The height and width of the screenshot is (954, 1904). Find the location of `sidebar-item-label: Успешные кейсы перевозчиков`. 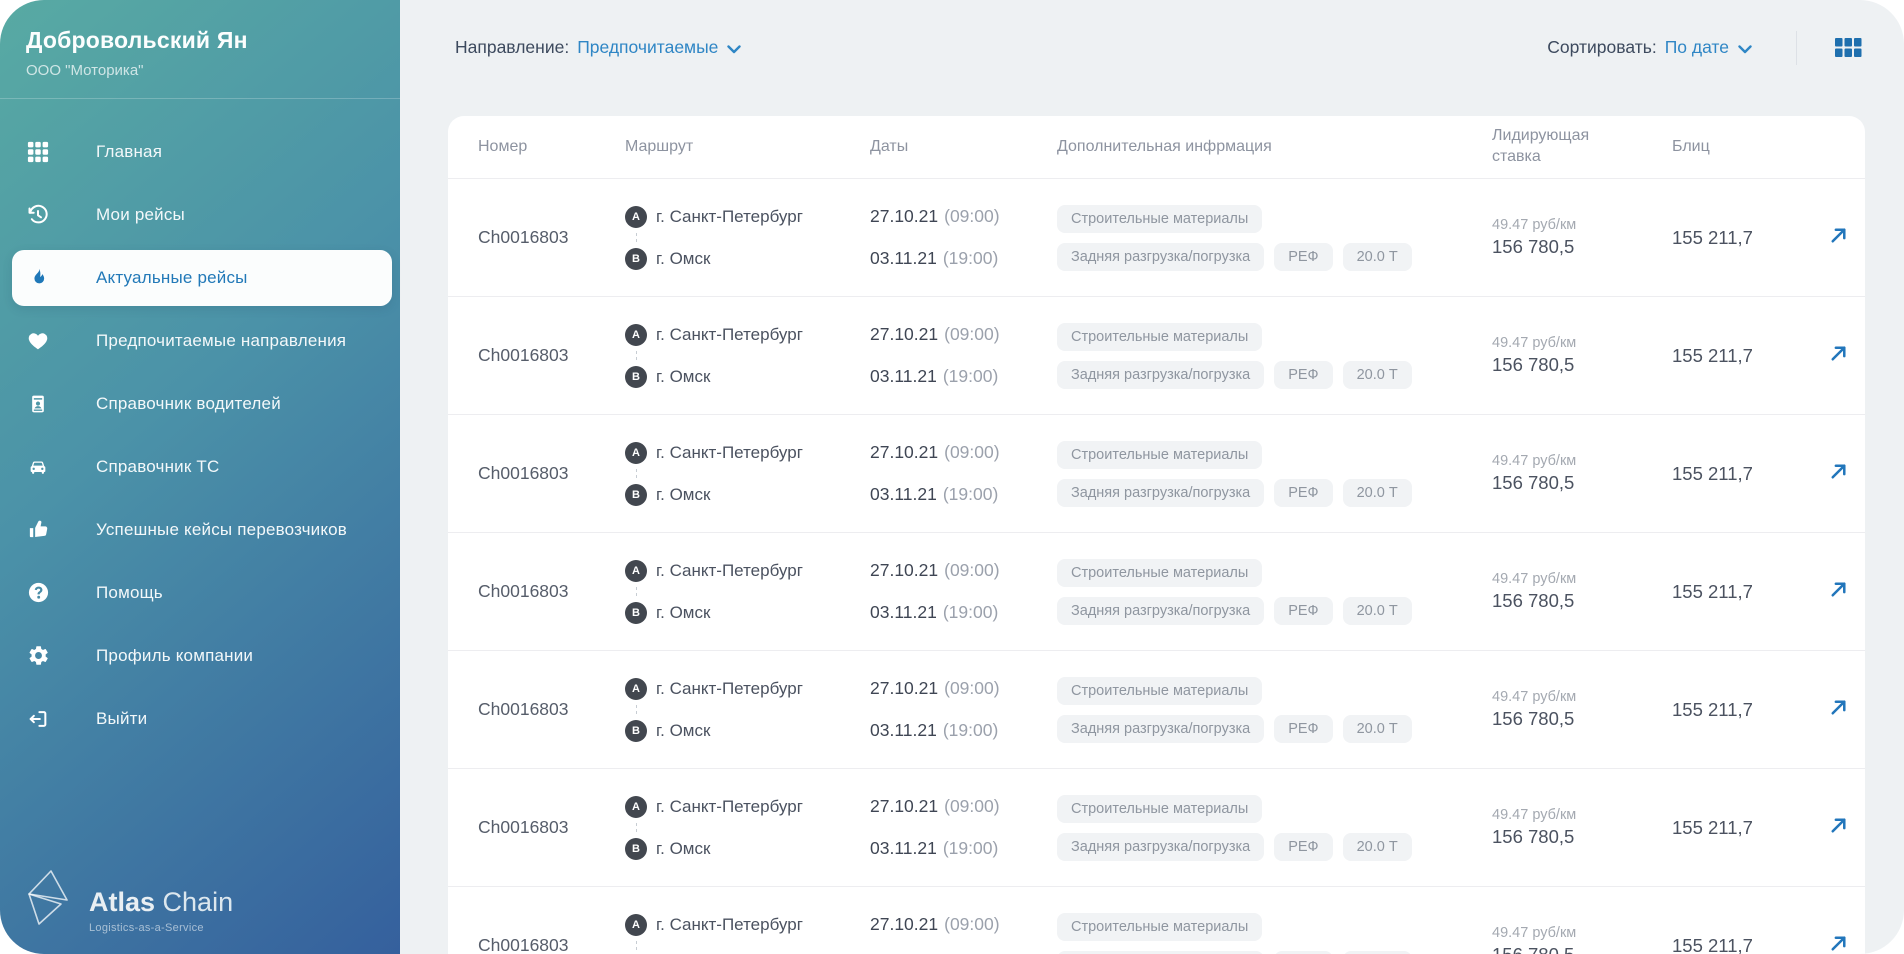

sidebar-item-label: Успешные кейсы перевозчиков is located at coordinates (222, 529).